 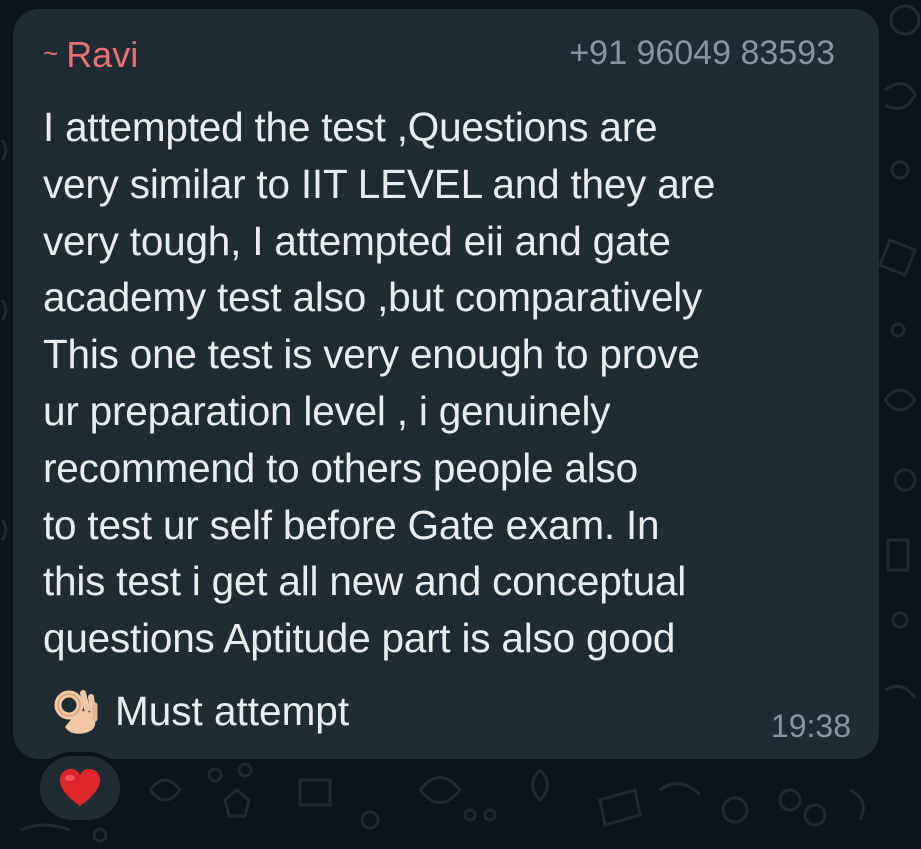 What do you see at coordinates (350, 127) in the screenshot?
I see `message-line: I attempted the test ,Questions are` at bounding box center [350, 127].